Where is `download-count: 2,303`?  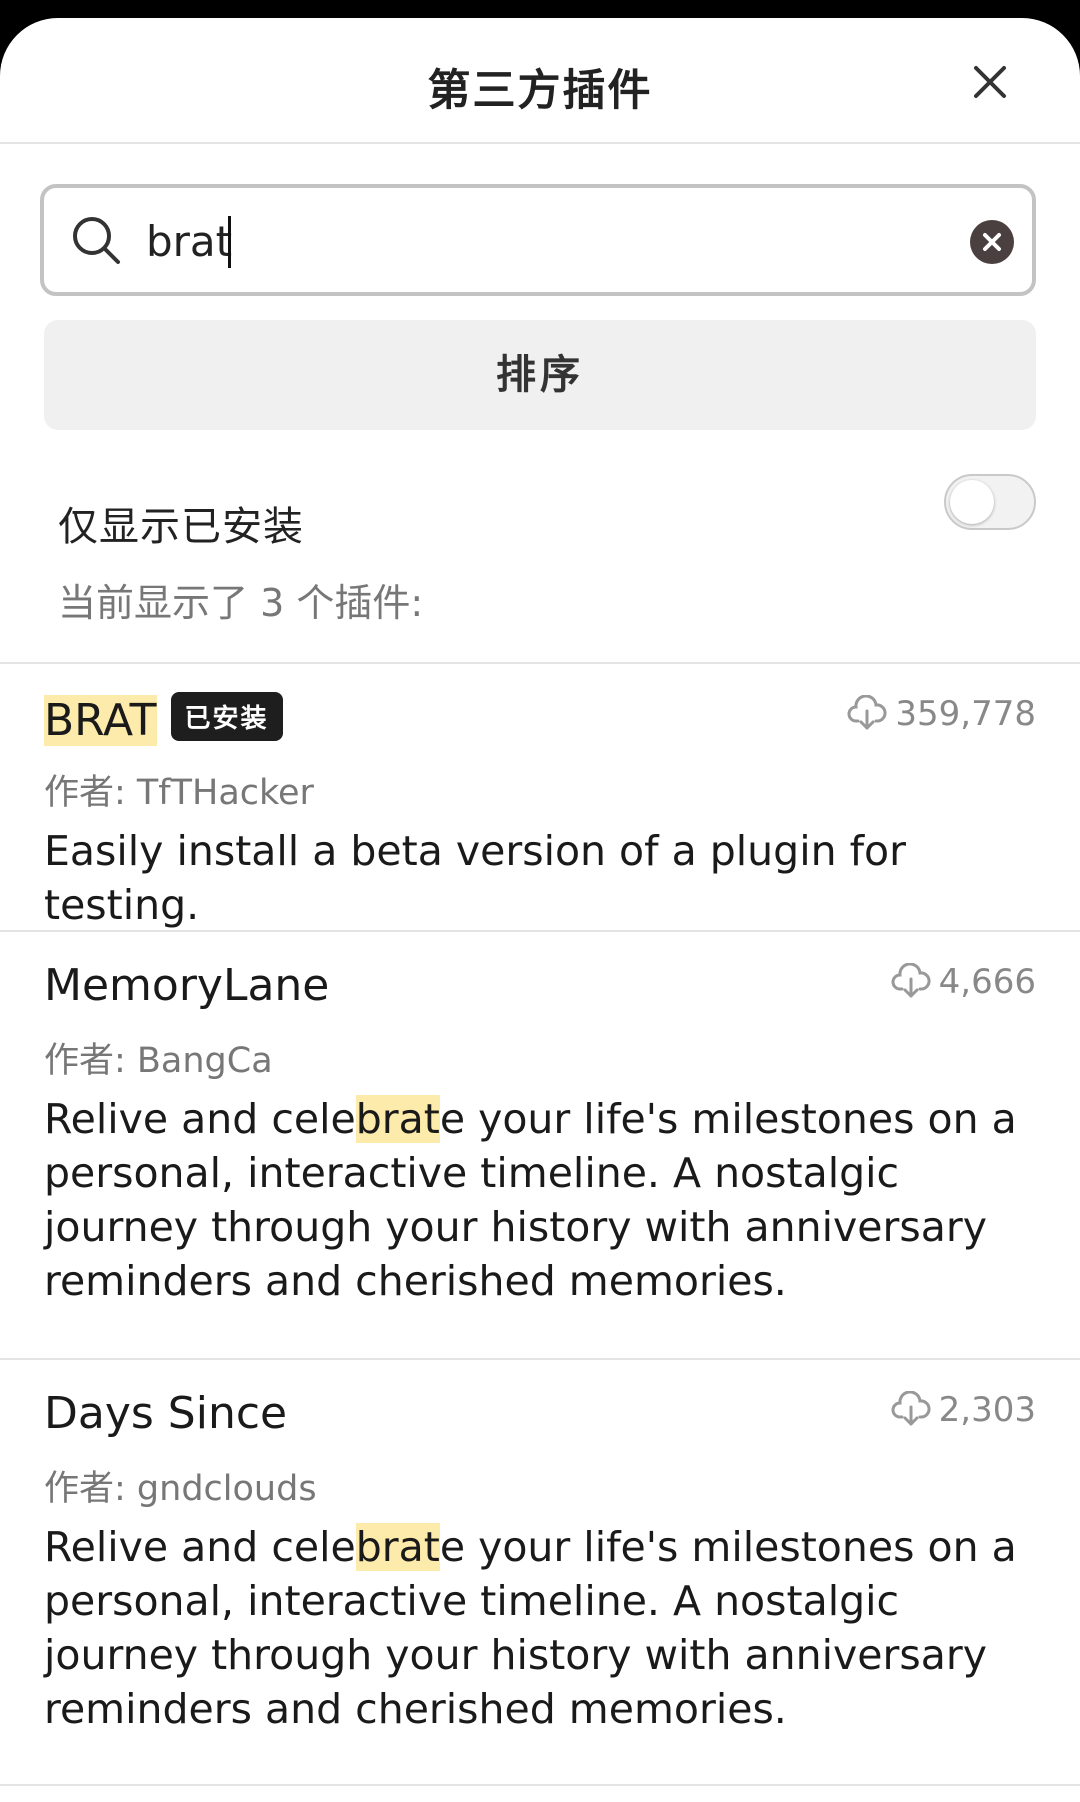
download-count: 2,303 is located at coordinates (963, 1410).